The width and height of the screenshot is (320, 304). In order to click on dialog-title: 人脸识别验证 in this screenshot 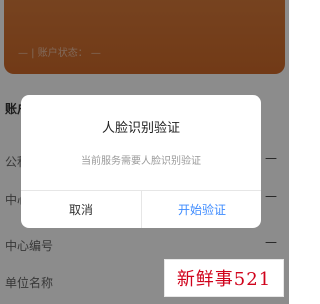, I will do `click(140, 128)`.